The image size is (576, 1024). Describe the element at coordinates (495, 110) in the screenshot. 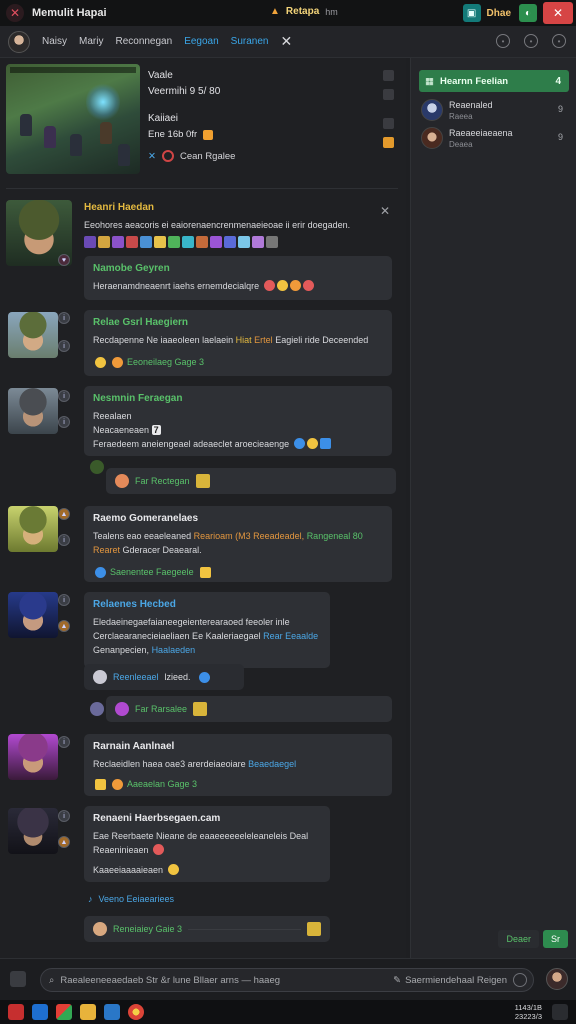

I see `list-item: Reaenaled Raeea 9` at that location.